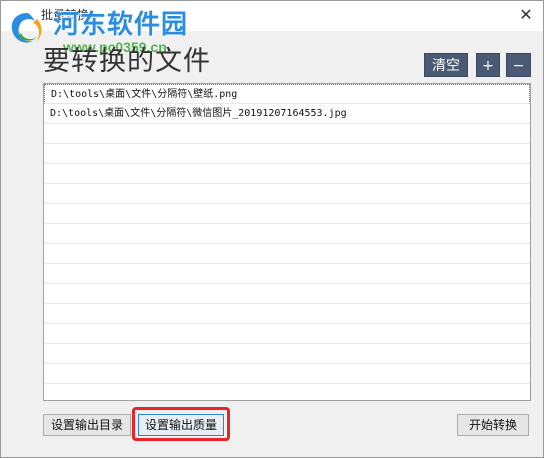 Image resolution: width=544 pixels, height=458 pixels. Describe the element at coordinates (488, 65) in the screenshot. I see `add-file-button: +` at that location.